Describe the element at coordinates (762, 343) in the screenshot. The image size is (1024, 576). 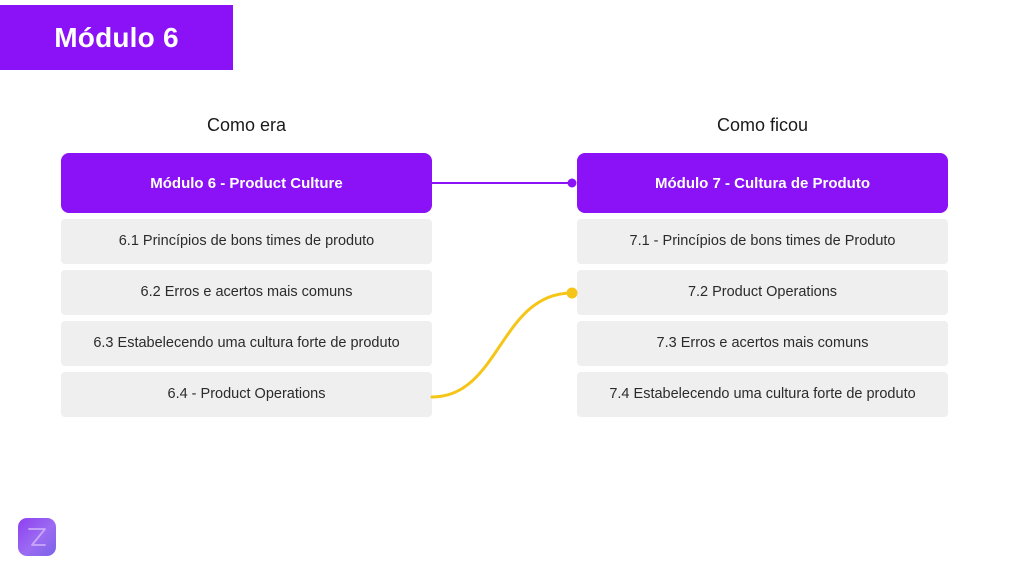
I see `list-item: 7.3 Erros e acertos mais comuns` at that location.